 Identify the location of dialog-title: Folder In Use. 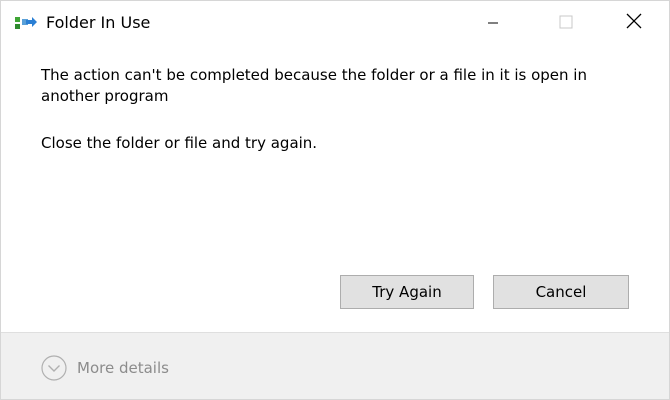
(98, 22).